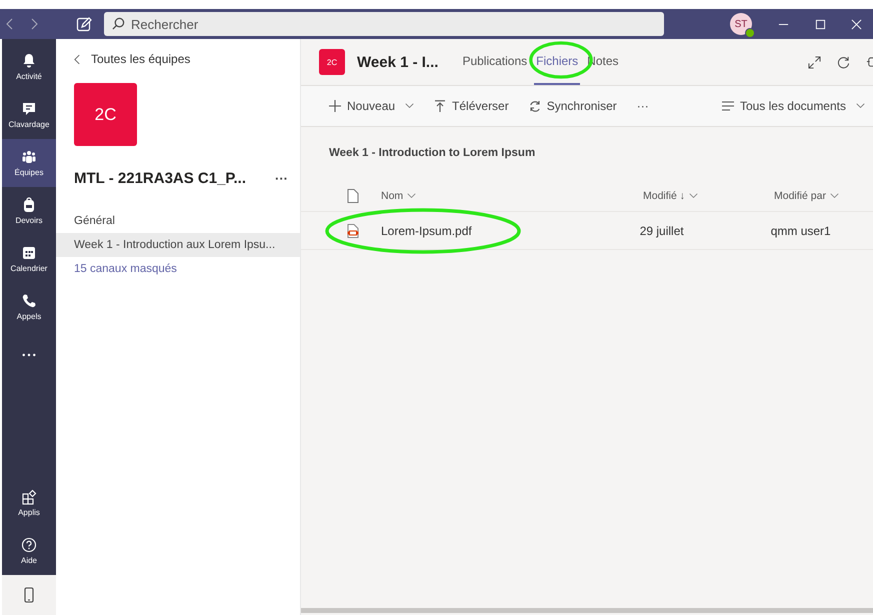 The height and width of the screenshot is (615, 873). I want to click on view-dropdown: Tous les documents, so click(793, 106).